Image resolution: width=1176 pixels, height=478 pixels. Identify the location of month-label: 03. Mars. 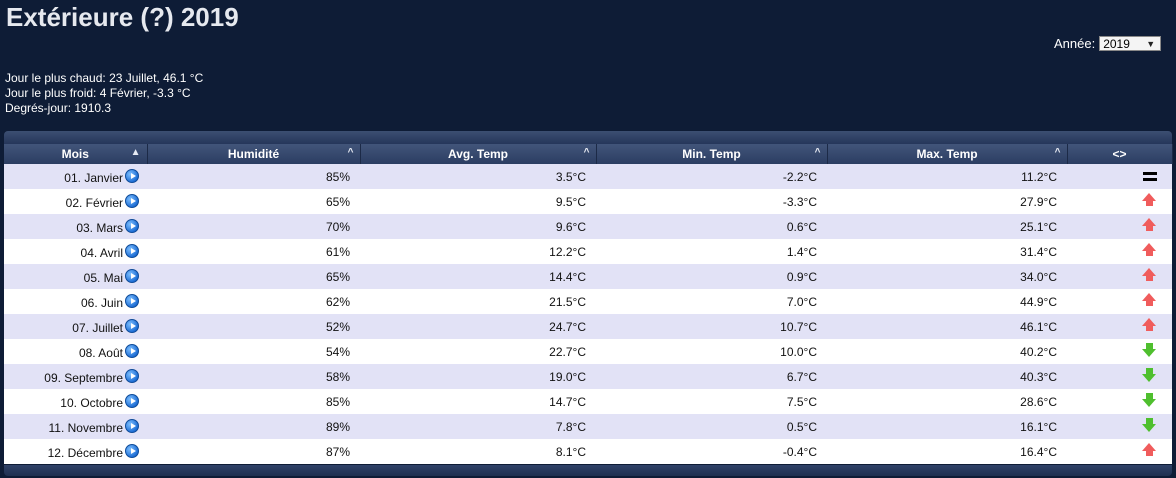
(99, 227).